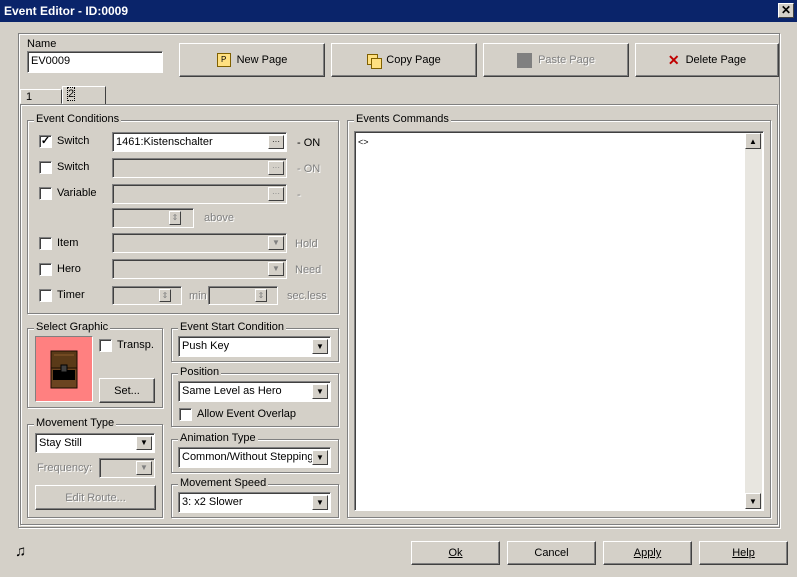  What do you see at coordinates (559, 142) in the screenshot?
I see `command-line: <>` at bounding box center [559, 142].